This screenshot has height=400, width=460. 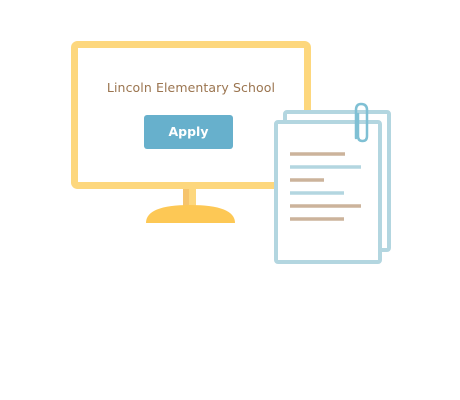 What do you see at coordinates (192, 198) in the screenshot?
I see `monitor-stand-neck-shade` at bounding box center [192, 198].